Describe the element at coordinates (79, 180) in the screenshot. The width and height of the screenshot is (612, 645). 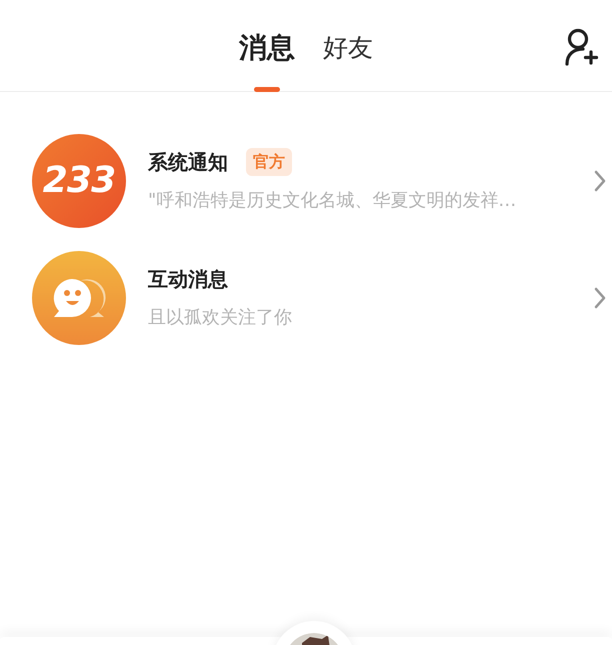
I see `logo-text: 233` at that location.